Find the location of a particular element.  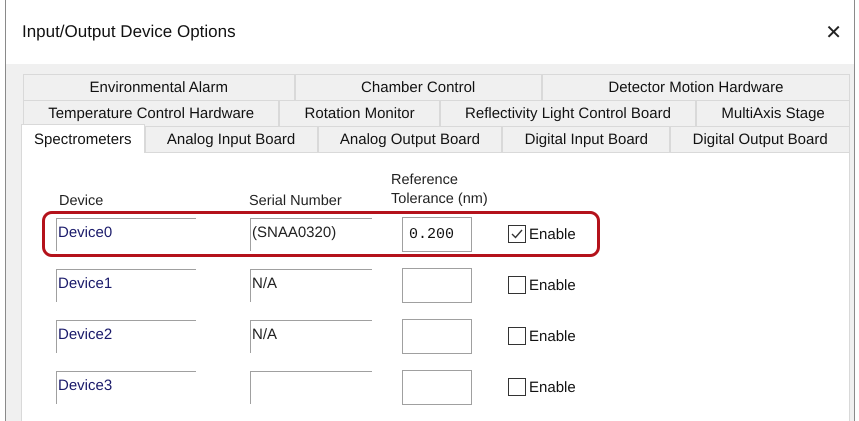

tab: Analog Input Board is located at coordinates (231, 139).